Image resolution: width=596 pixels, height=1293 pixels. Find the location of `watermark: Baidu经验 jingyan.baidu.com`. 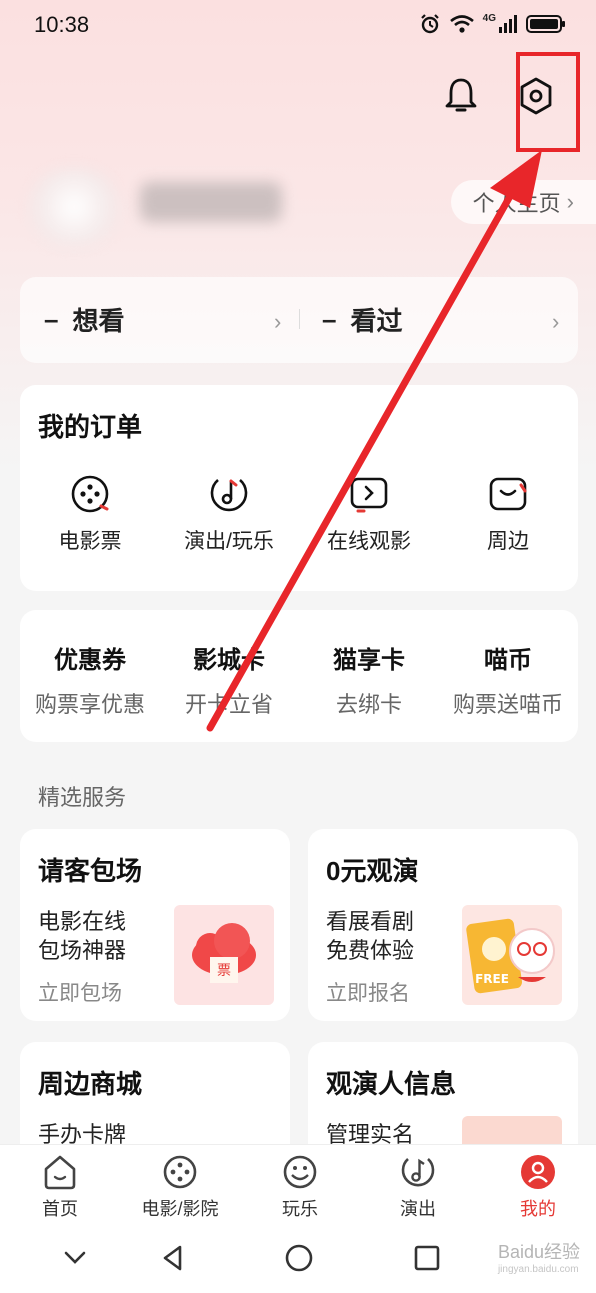

watermark: Baidu经验 jingyan.baidu.com is located at coordinates (539, 1256).